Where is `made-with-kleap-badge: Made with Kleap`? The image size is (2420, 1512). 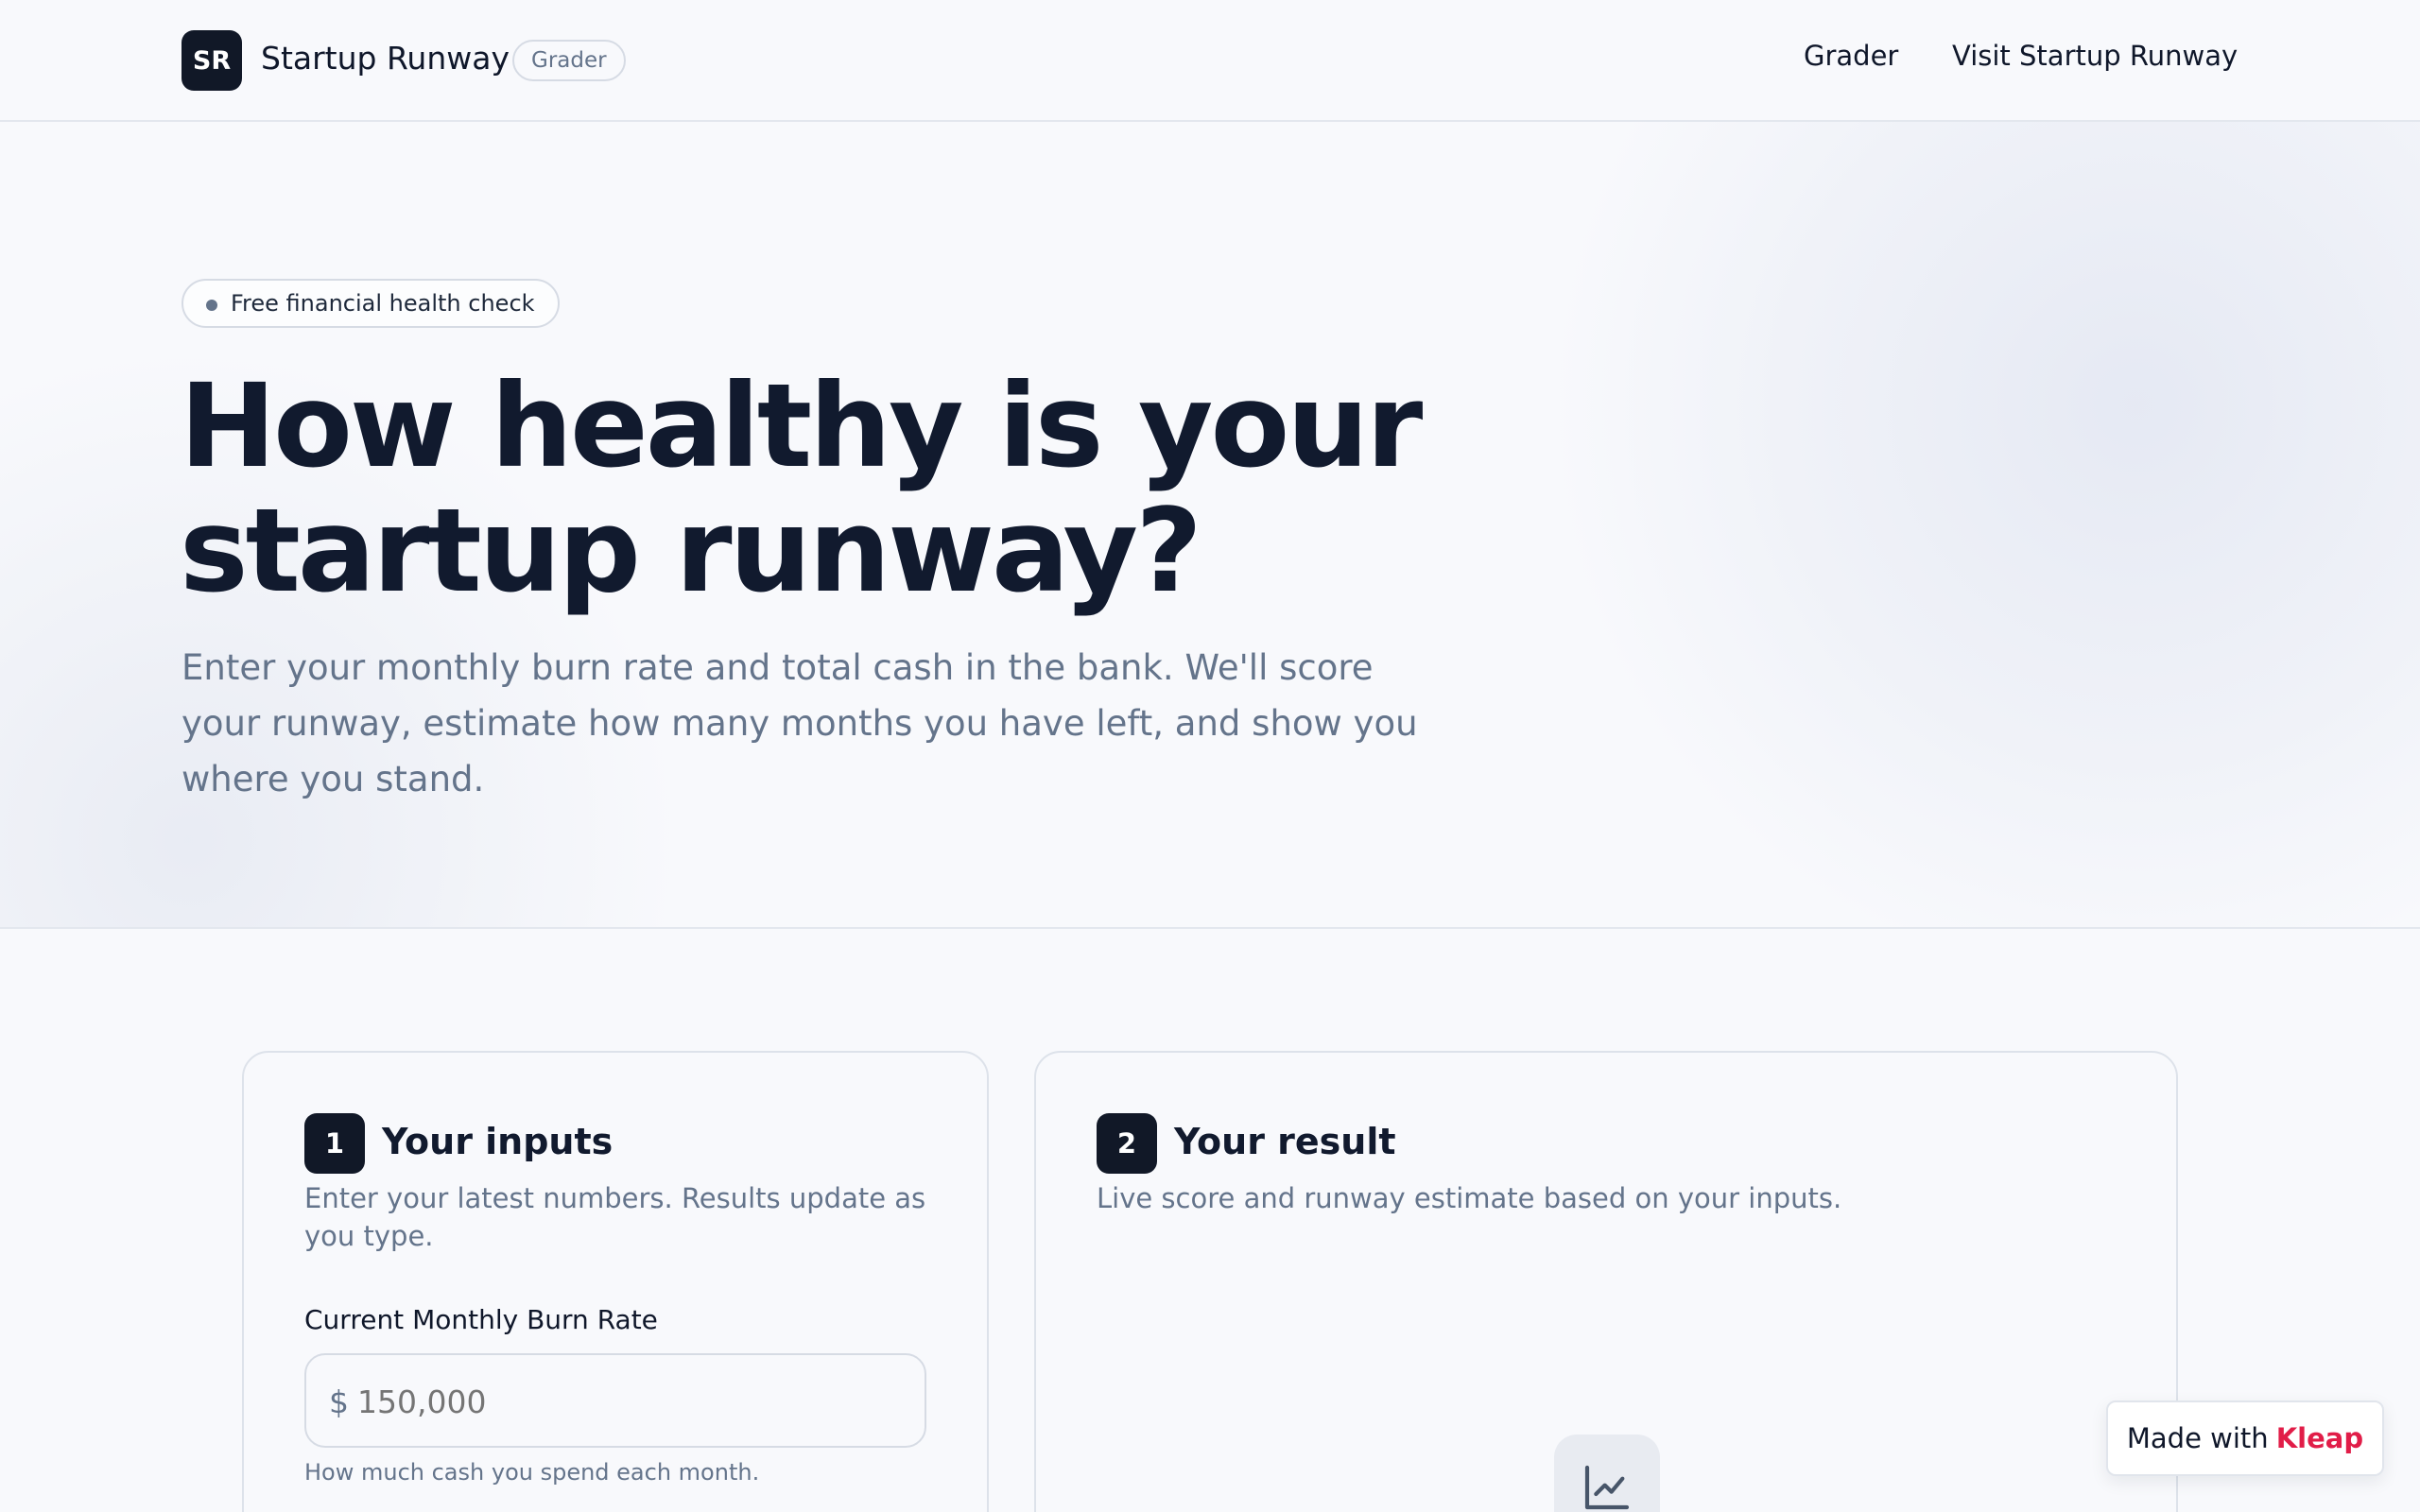 made-with-kleap-badge: Made with Kleap is located at coordinates (2245, 1438).